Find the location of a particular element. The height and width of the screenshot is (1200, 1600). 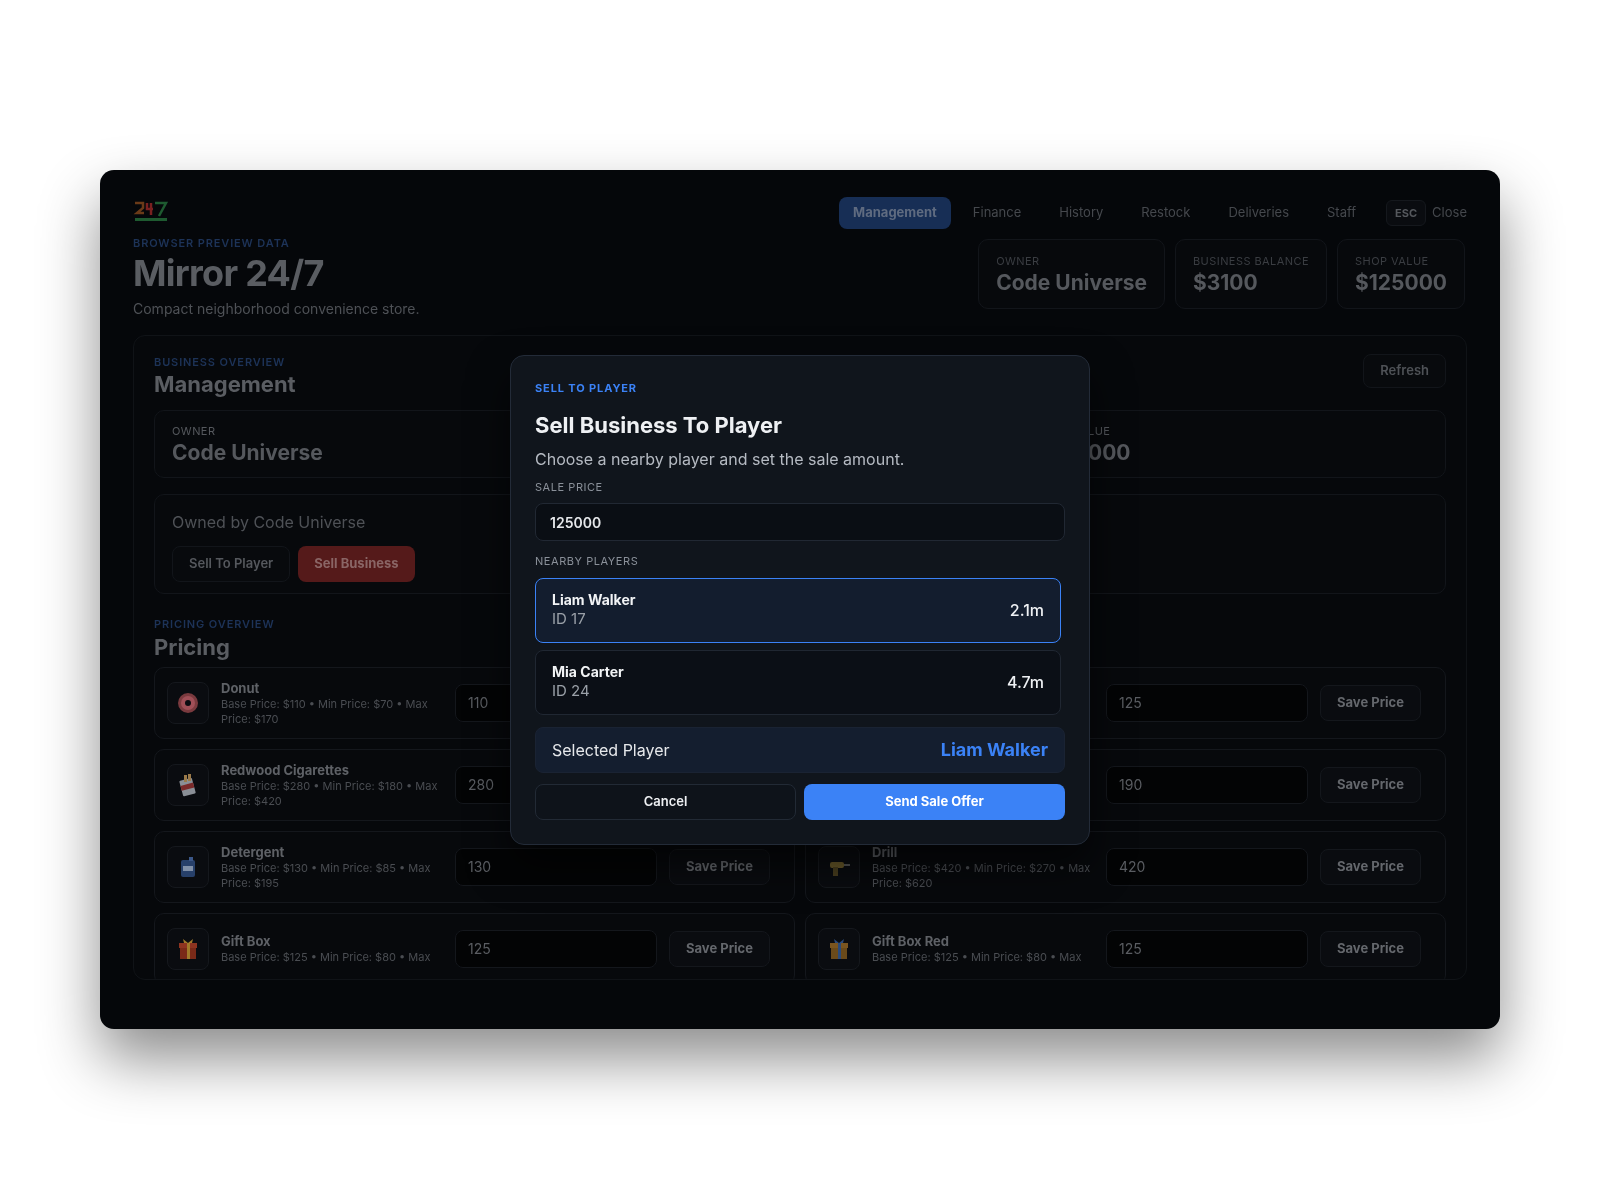

player-distance: 2.1m is located at coordinates (1026, 610).